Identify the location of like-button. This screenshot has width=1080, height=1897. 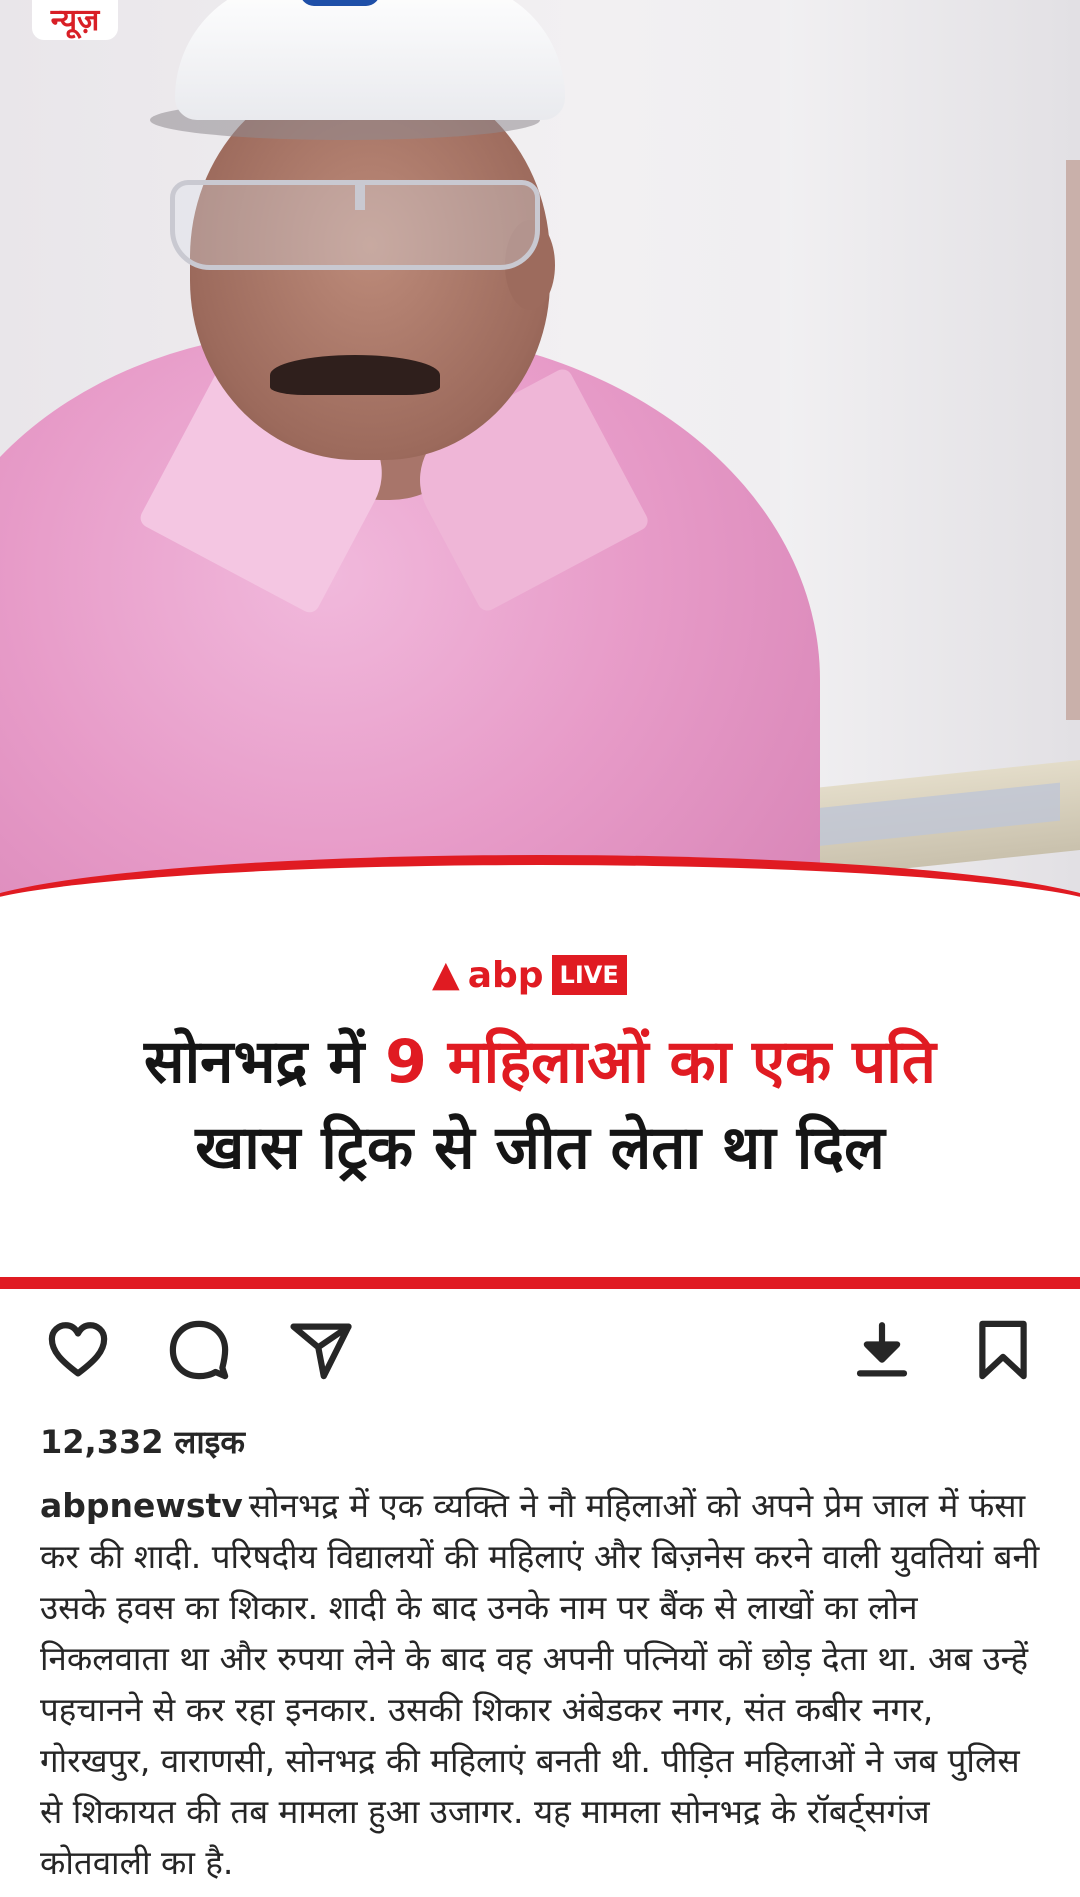
(78, 1350).